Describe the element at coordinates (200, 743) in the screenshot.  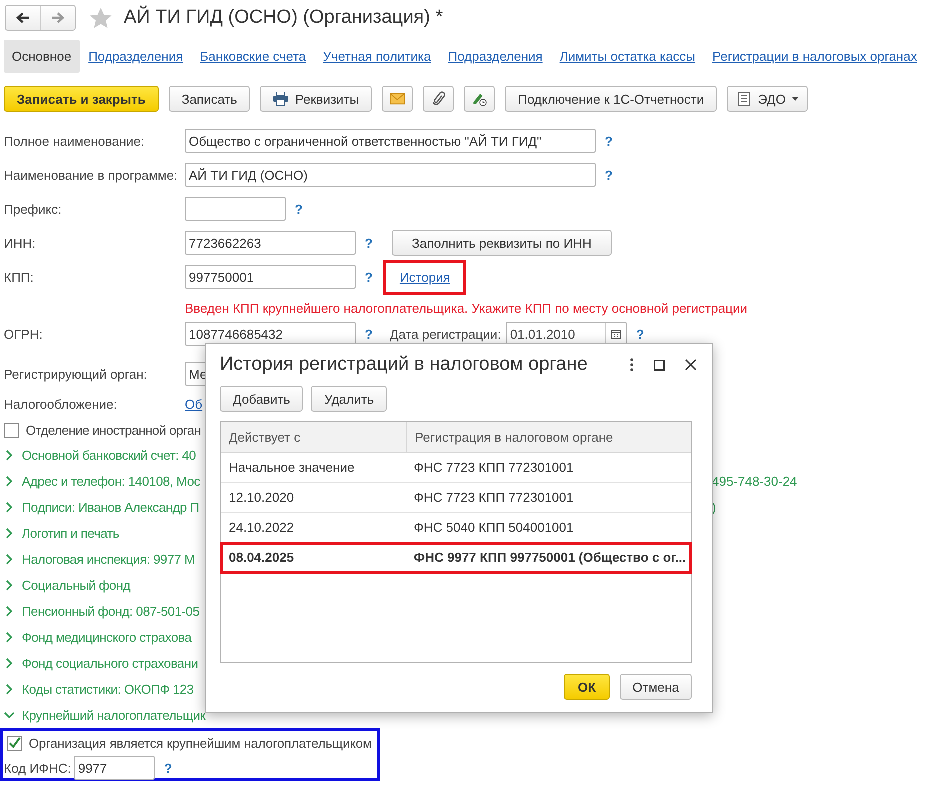
I see `checkbox-label: Организация является крупнейшим налогоплательщиком` at that location.